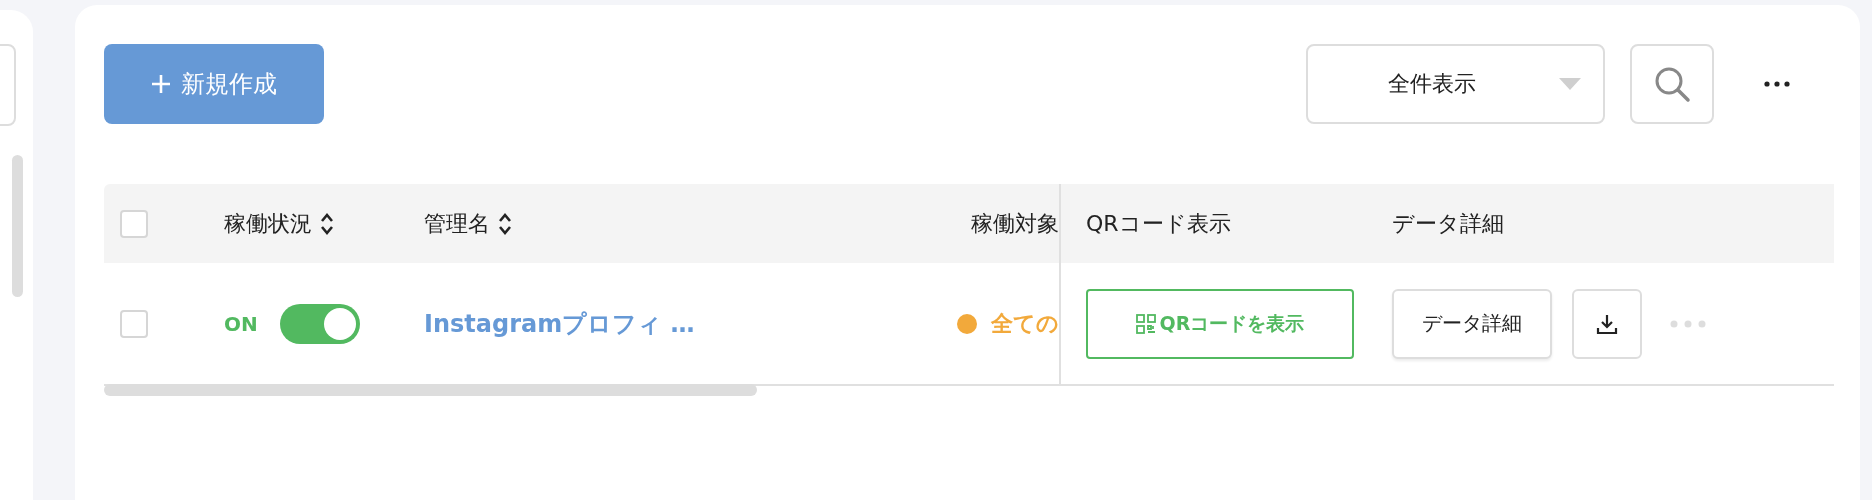 The height and width of the screenshot is (500, 1872). What do you see at coordinates (161, 84) in the screenshot?
I see `plus-icon` at bounding box center [161, 84].